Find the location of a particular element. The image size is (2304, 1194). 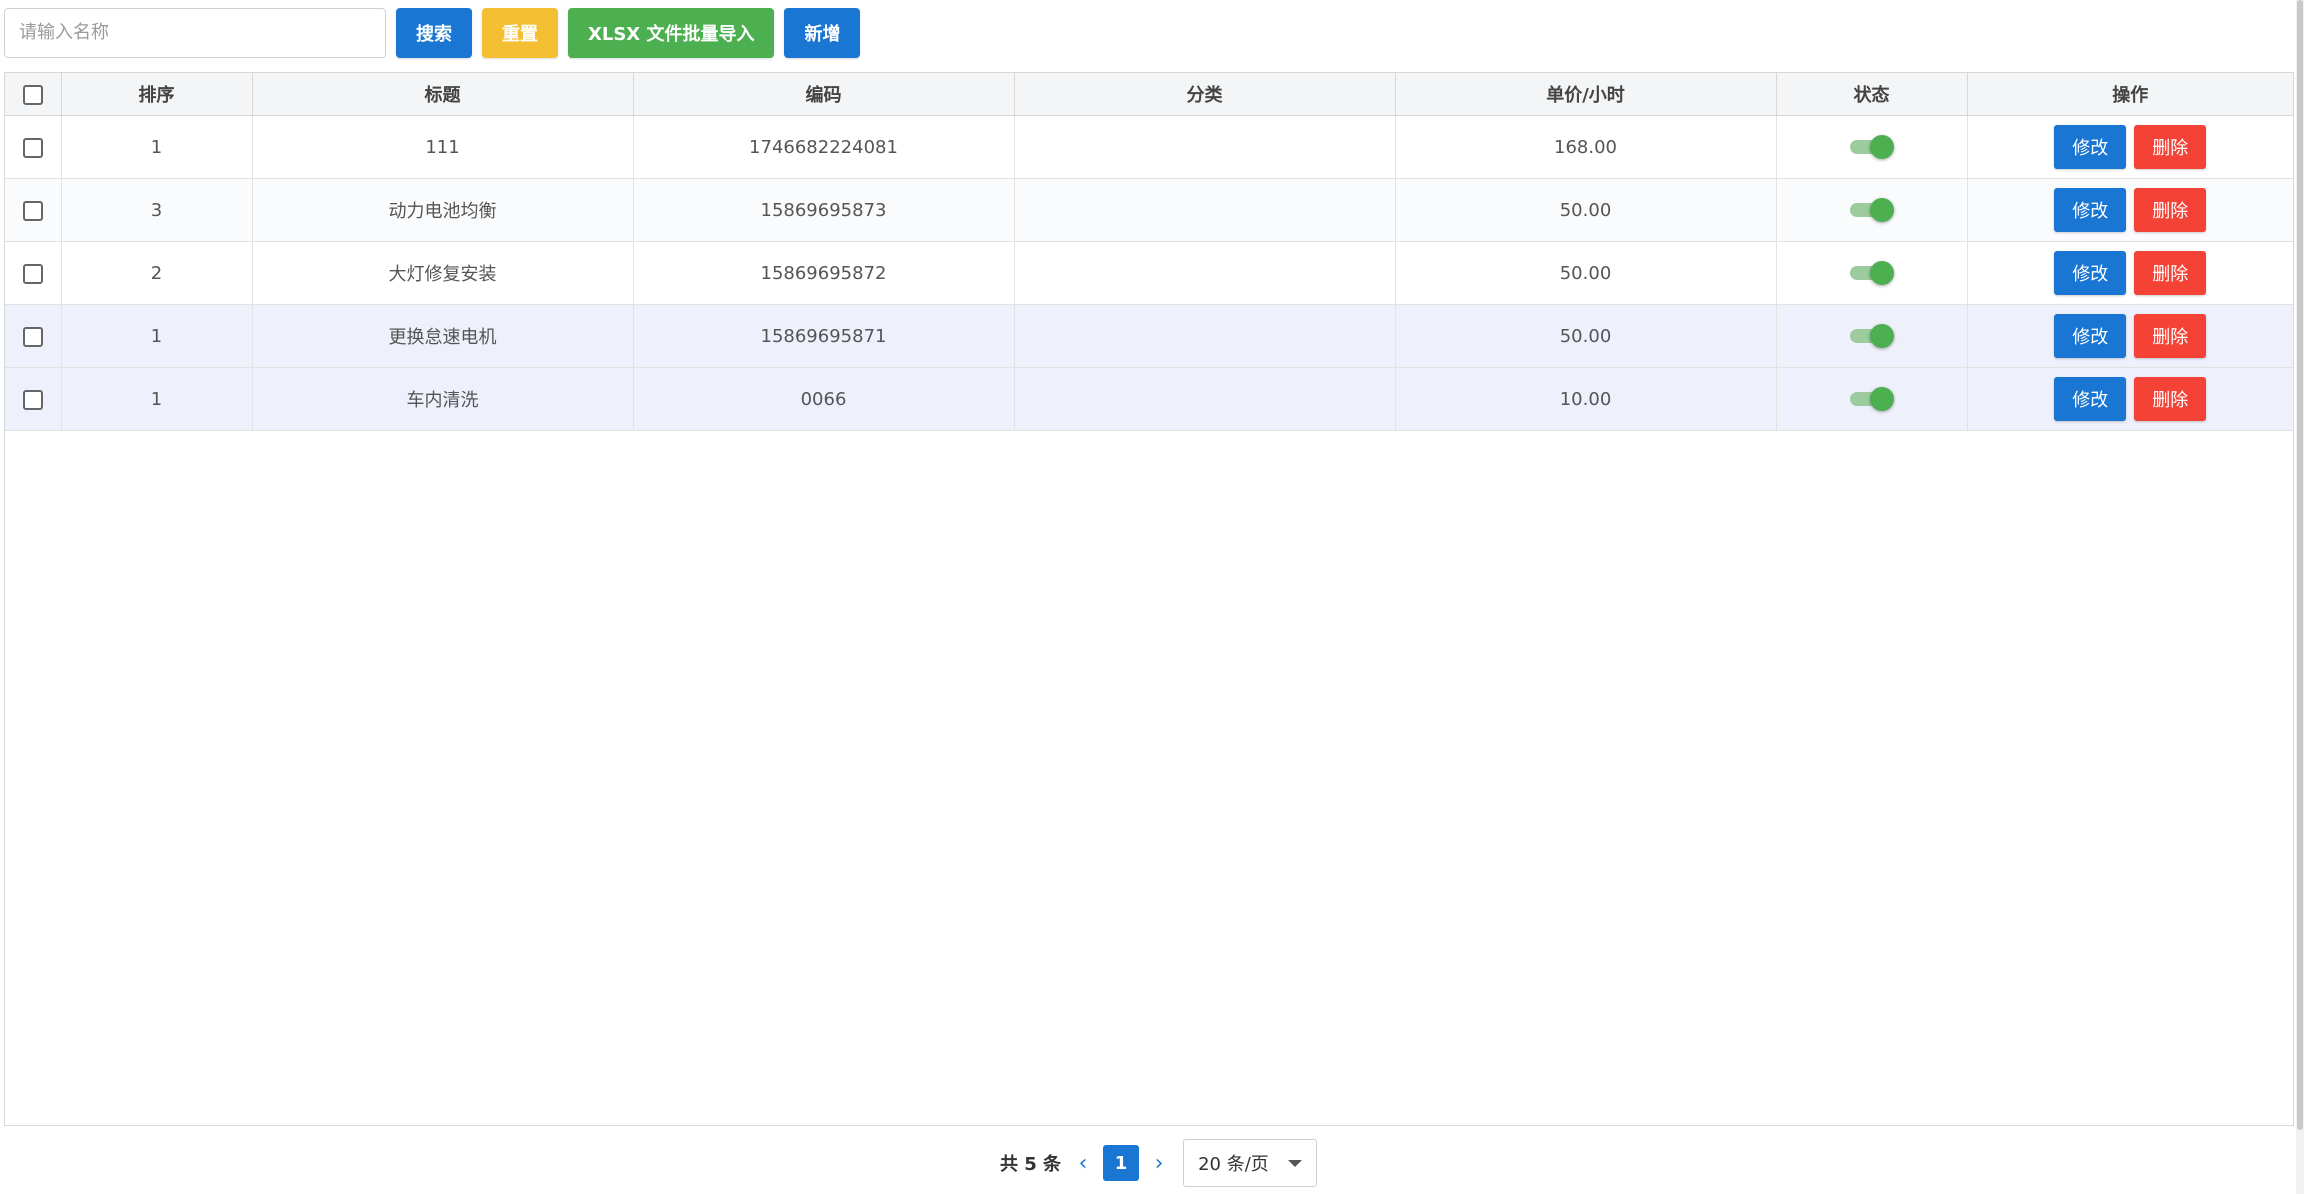

table-row: 3 动力电池均衡 15869695873 50.00 修改 删除 is located at coordinates (1149, 210).